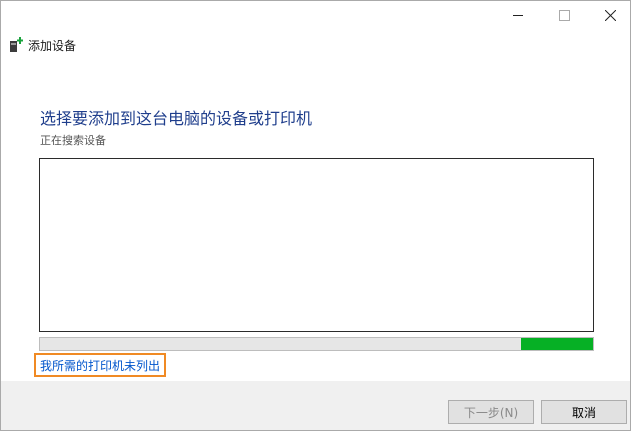 This screenshot has width=631, height=431. What do you see at coordinates (316, 344) in the screenshot?
I see `search-progress-bar` at bounding box center [316, 344].